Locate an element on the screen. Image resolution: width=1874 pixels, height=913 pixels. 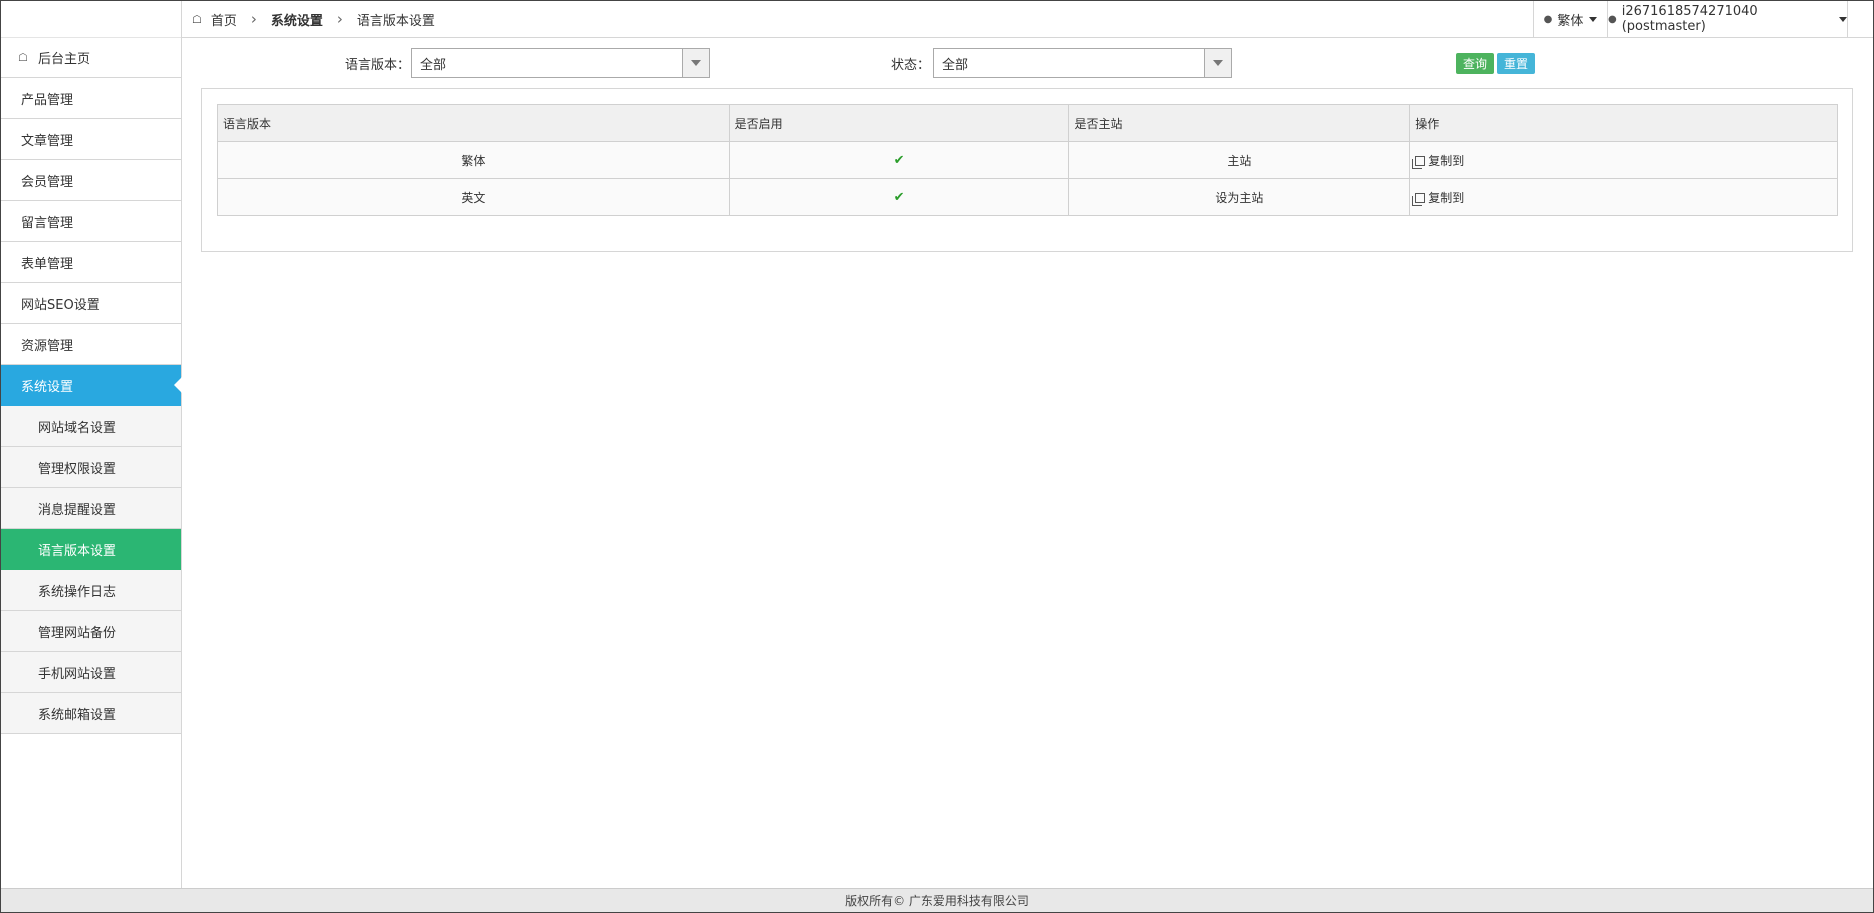
submenu-item-language: 语言版本设置 is located at coordinates (91, 549).